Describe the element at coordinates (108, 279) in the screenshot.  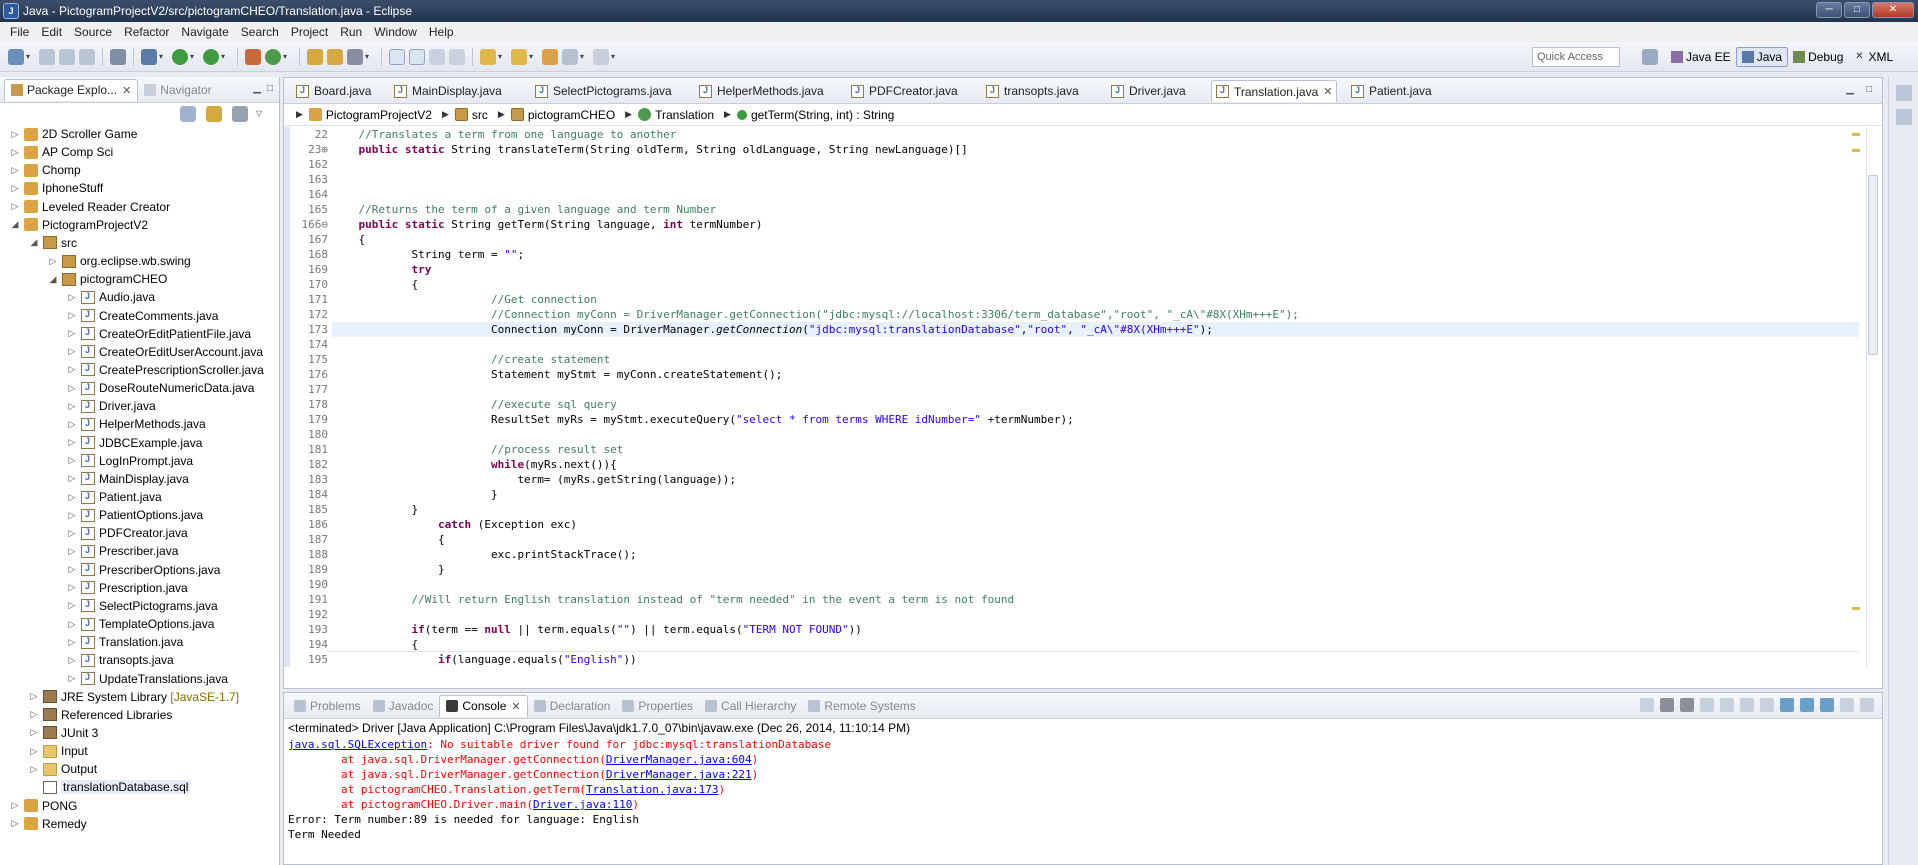
I see `tree-item: ◢ pictogramCHEO` at that location.